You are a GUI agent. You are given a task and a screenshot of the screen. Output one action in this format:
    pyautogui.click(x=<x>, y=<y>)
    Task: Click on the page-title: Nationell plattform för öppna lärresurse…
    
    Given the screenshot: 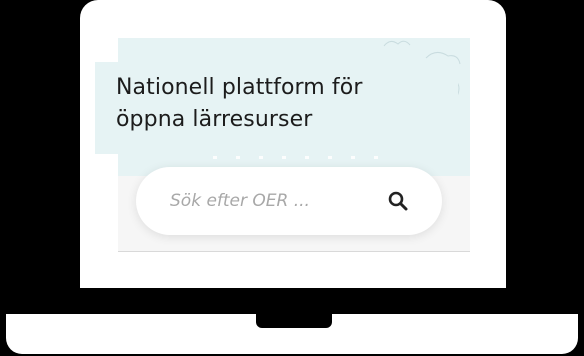 What is the action you would take?
    pyautogui.click(x=239, y=103)
    